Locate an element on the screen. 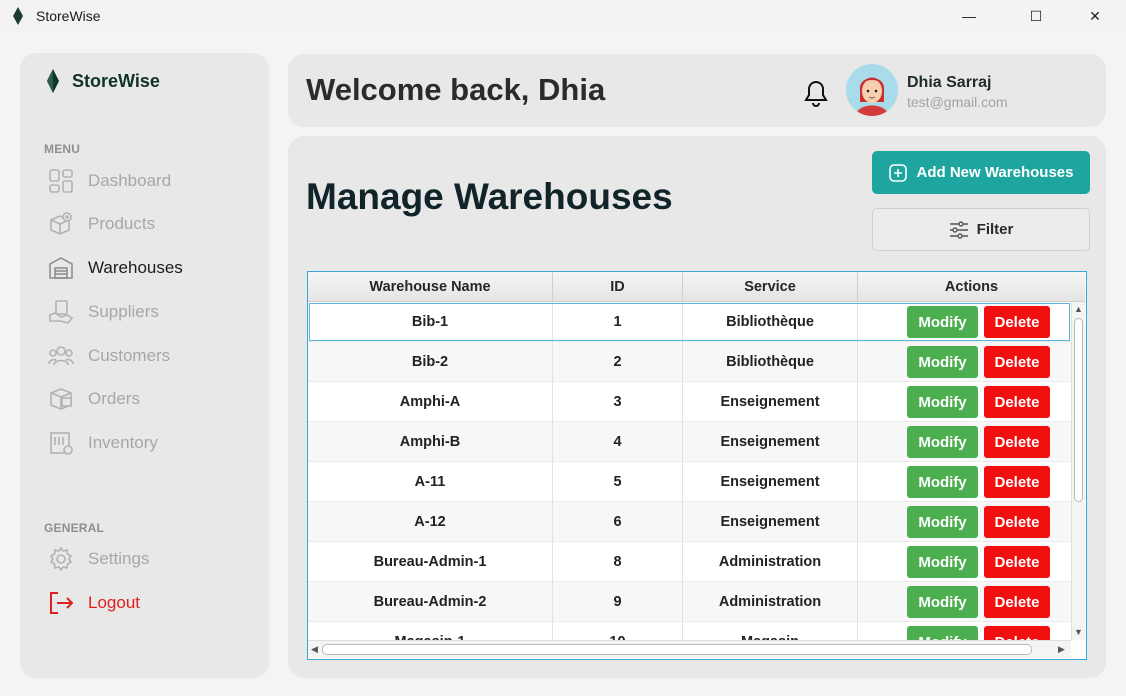  vertical-scrollbar: ▲ ▼ is located at coordinates (1078, 471).